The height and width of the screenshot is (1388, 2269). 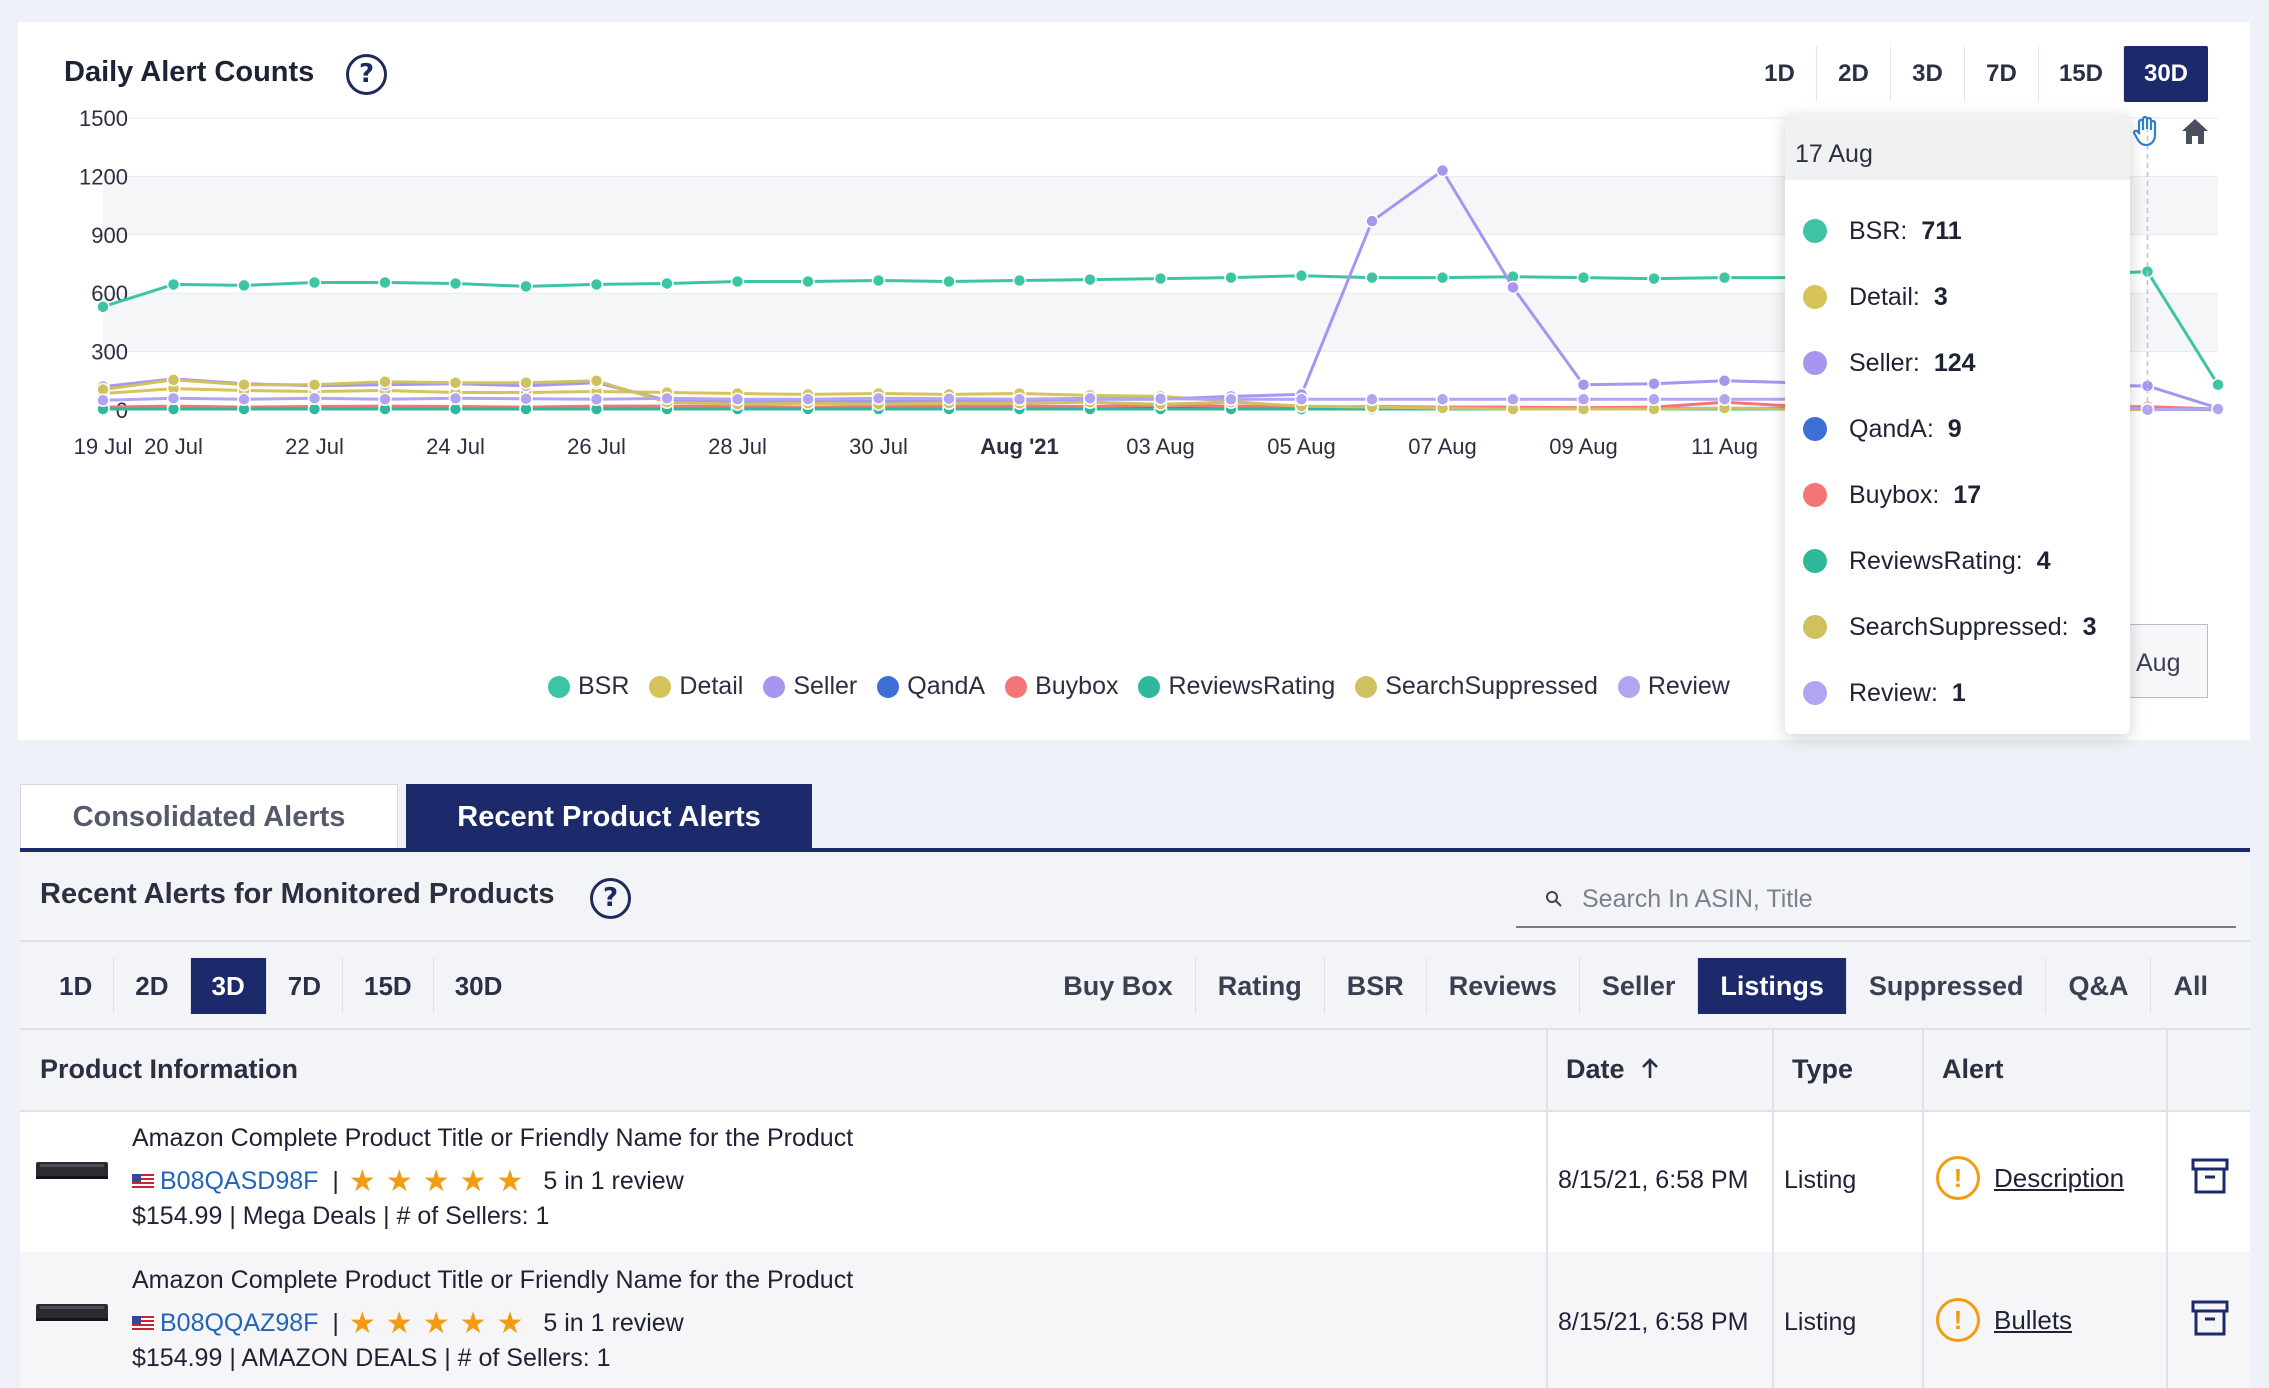 What do you see at coordinates (931, 686) in the screenshot?
I see `legend-item-qanda: QandA` at bounding box center [931, 686].